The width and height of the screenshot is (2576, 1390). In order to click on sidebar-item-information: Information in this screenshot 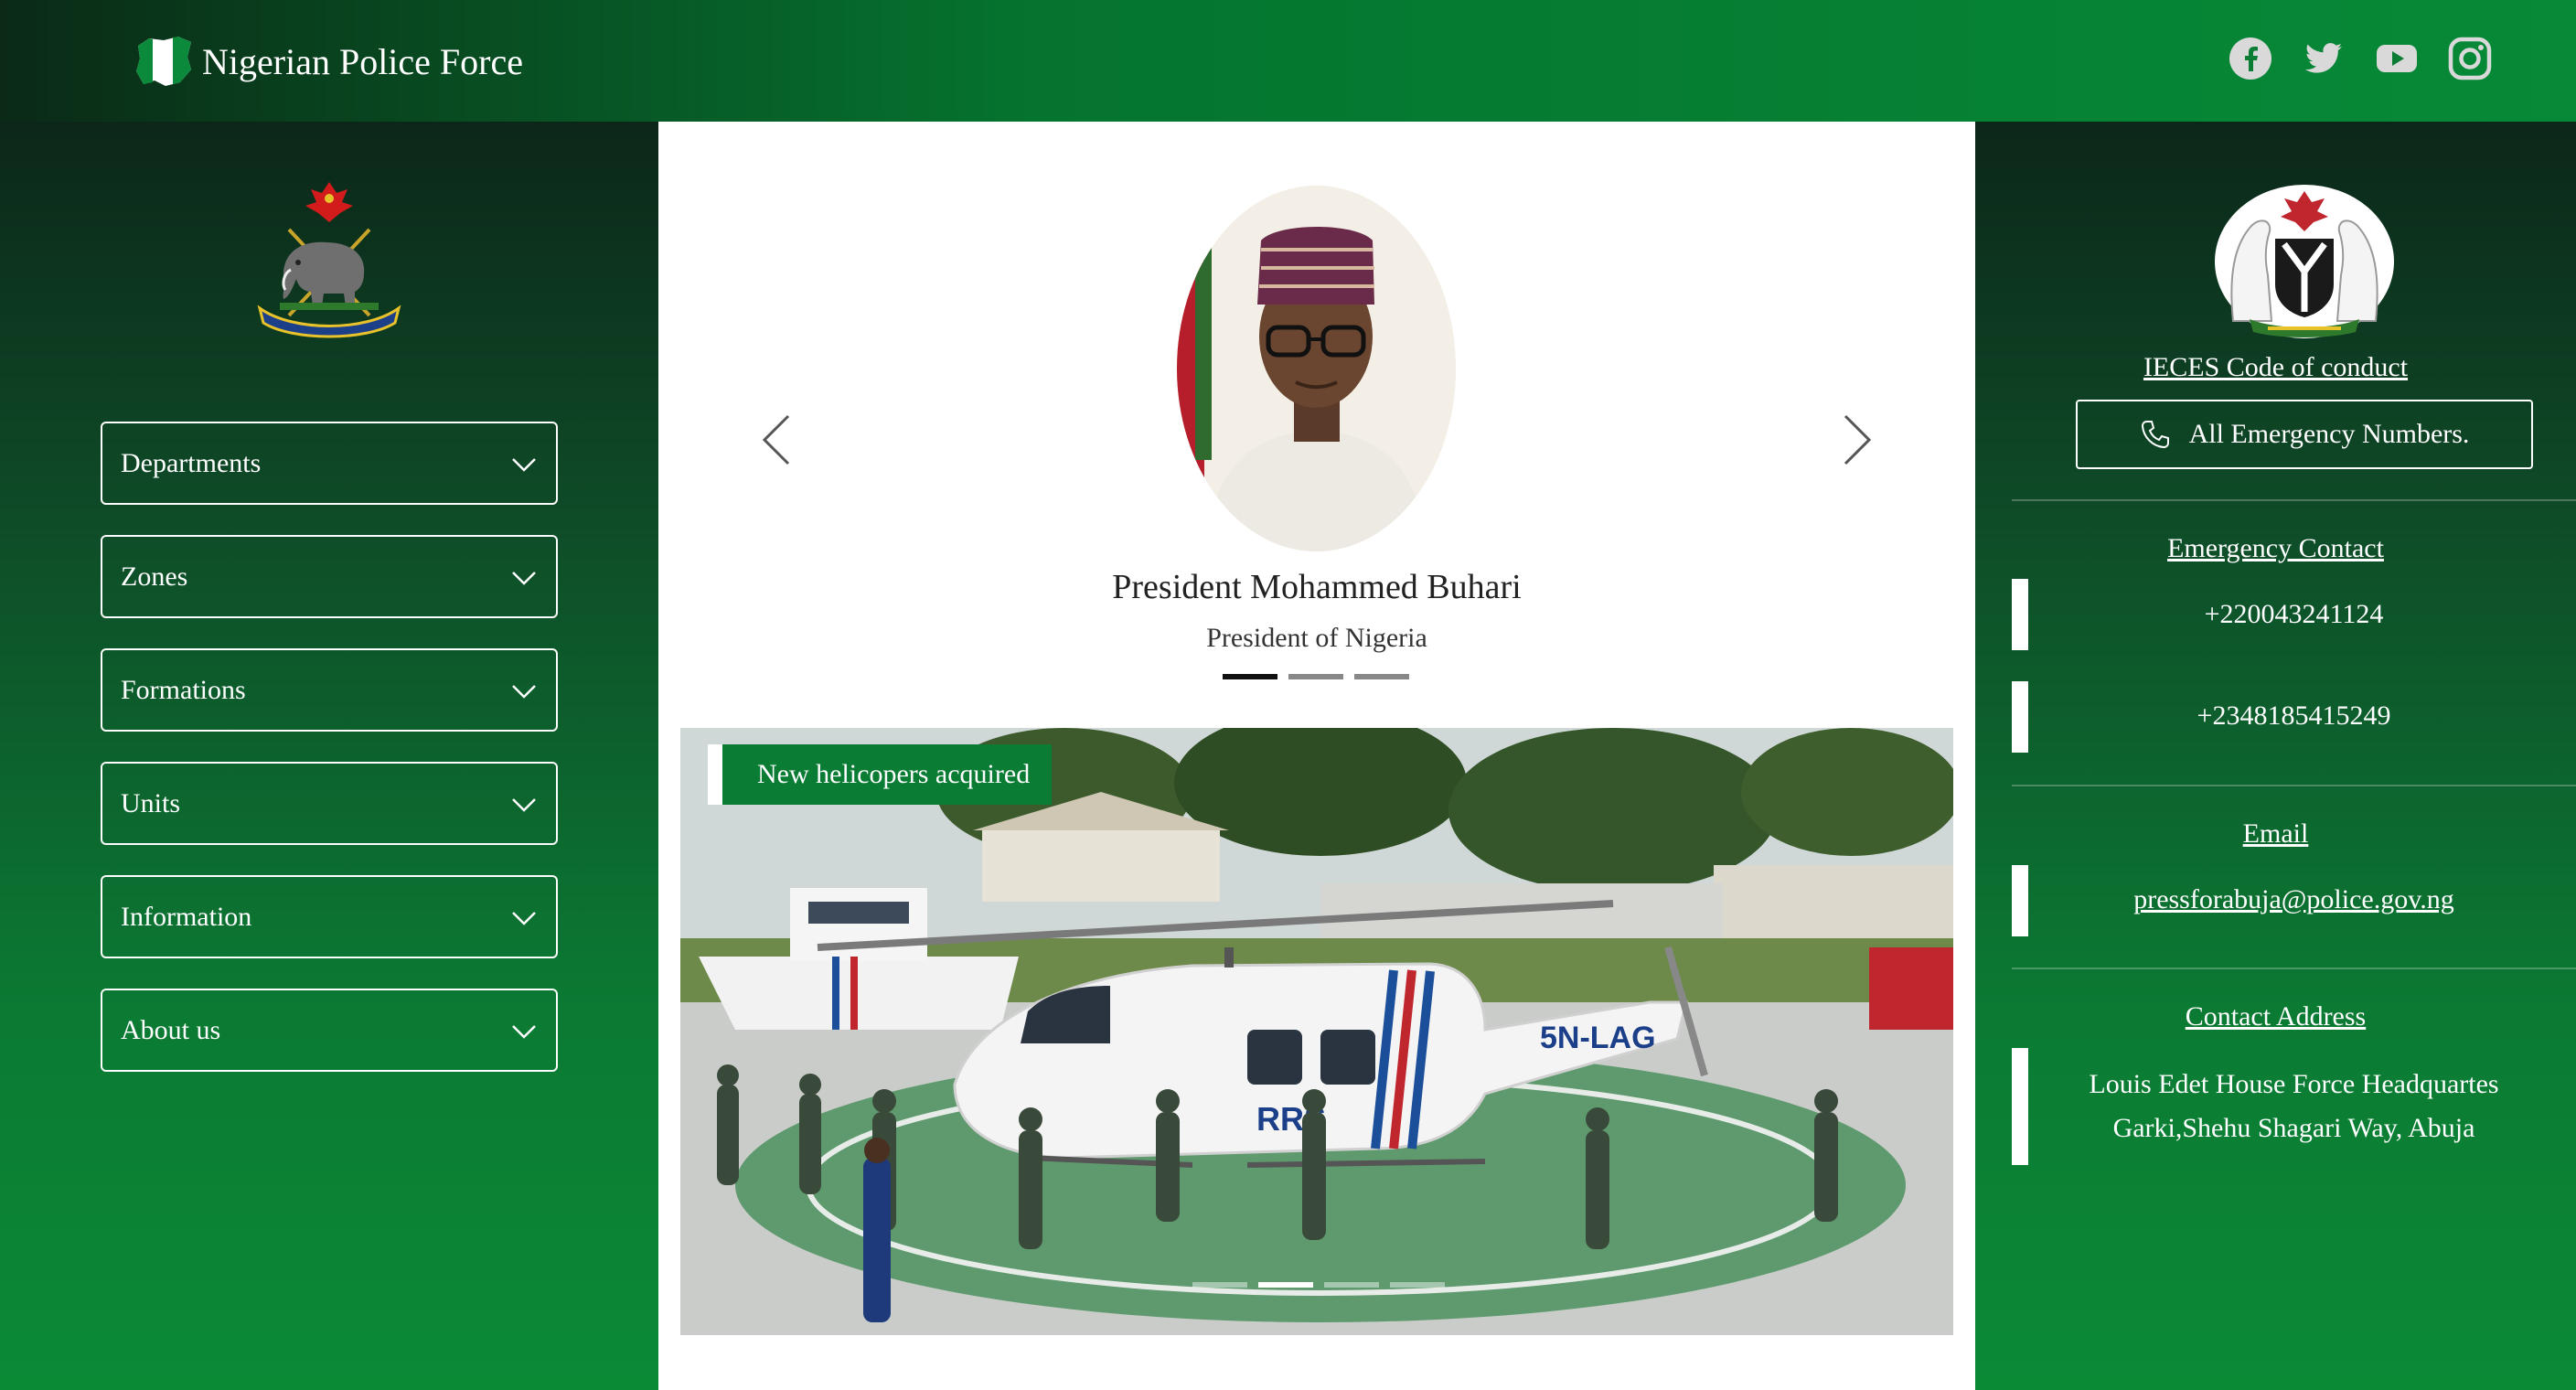, I will do `click(329, 916)`.